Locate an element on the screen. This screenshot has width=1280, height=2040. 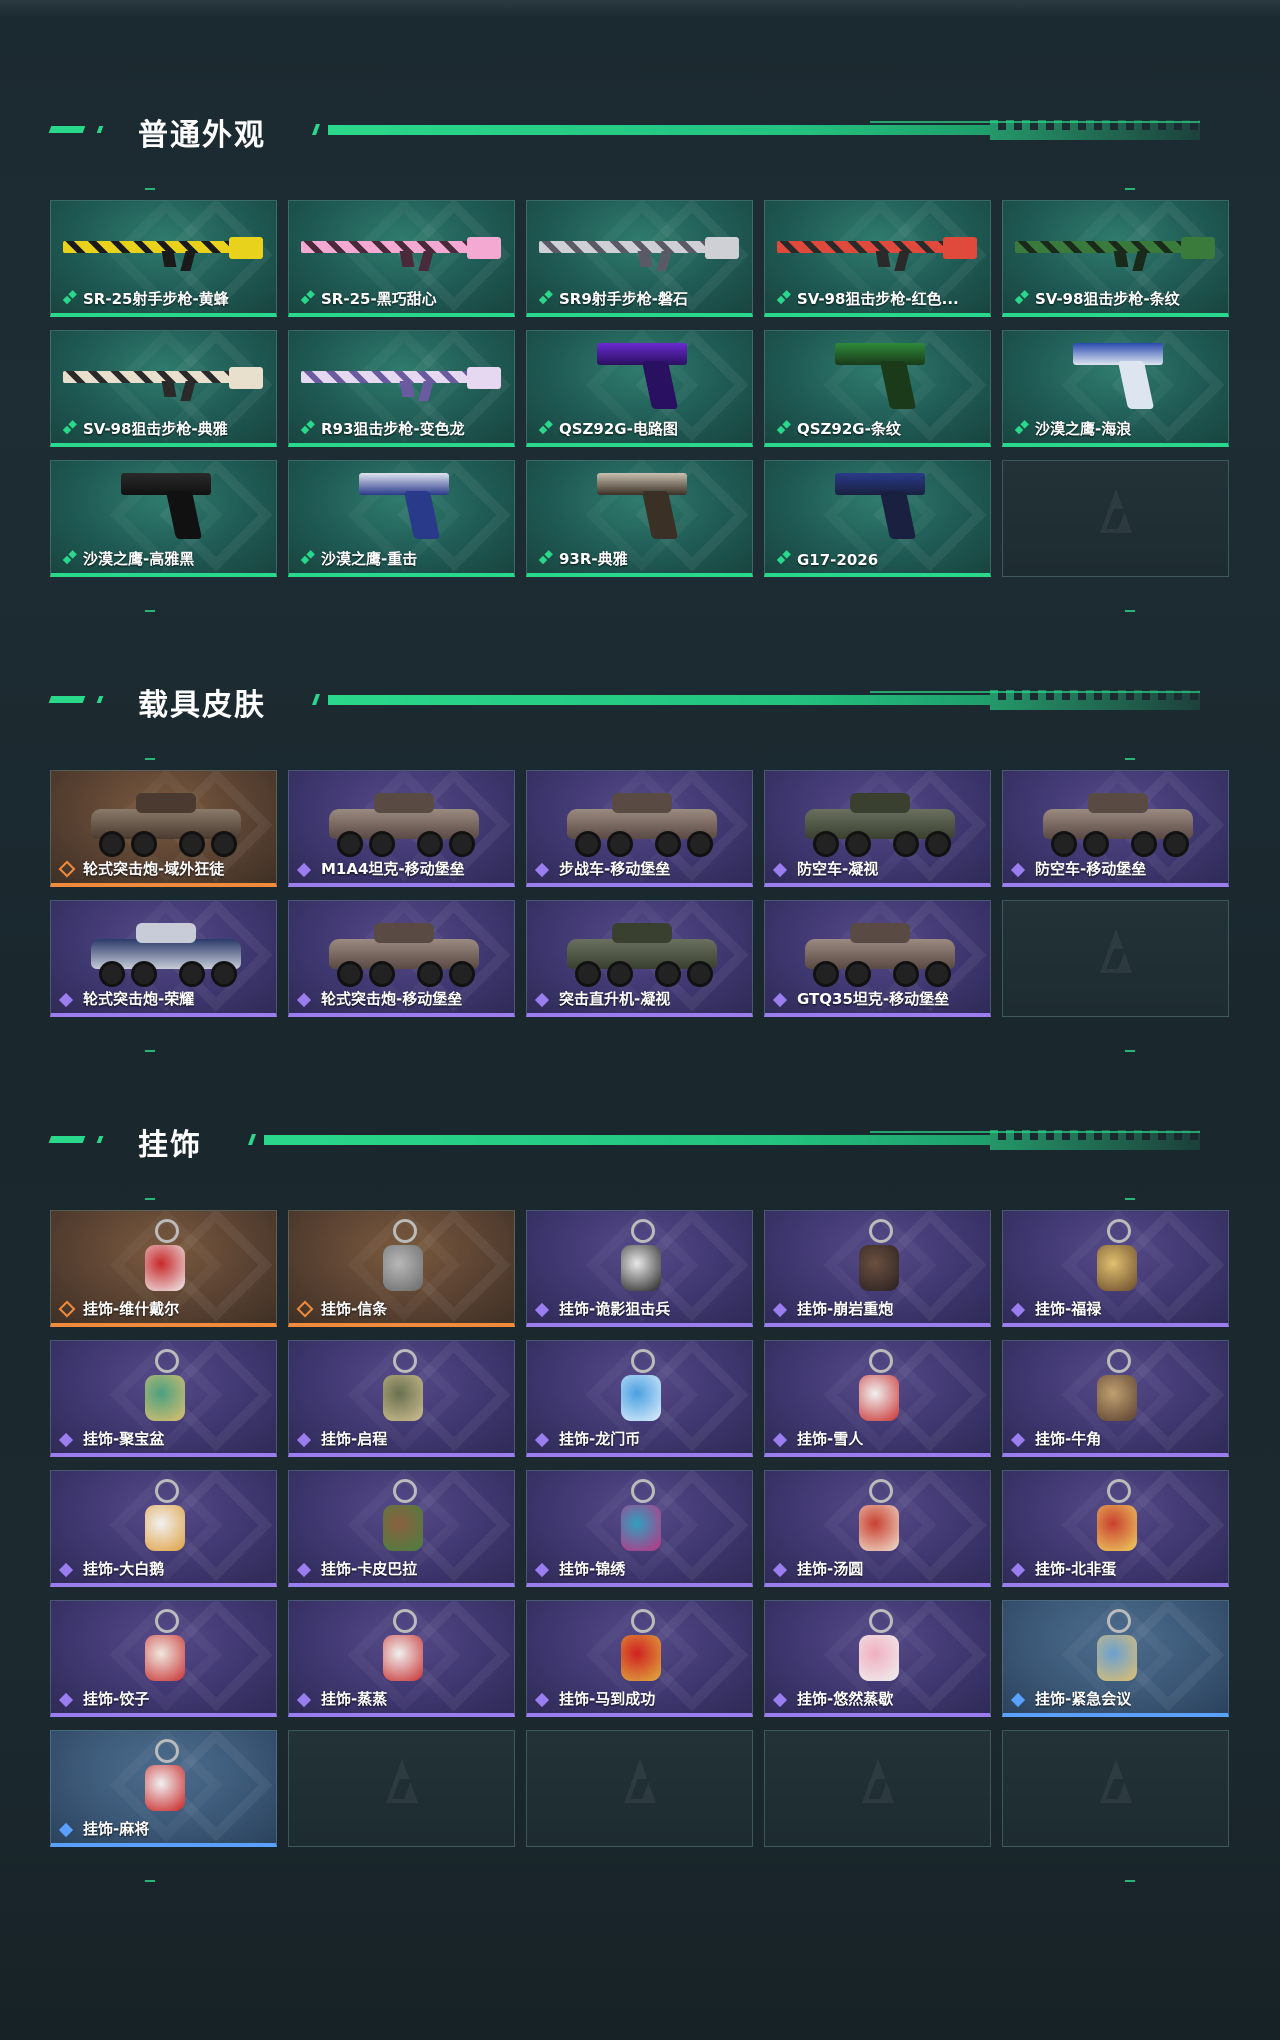
item-label: 突击直升机-凝视 is located at coordinates (615, 999).